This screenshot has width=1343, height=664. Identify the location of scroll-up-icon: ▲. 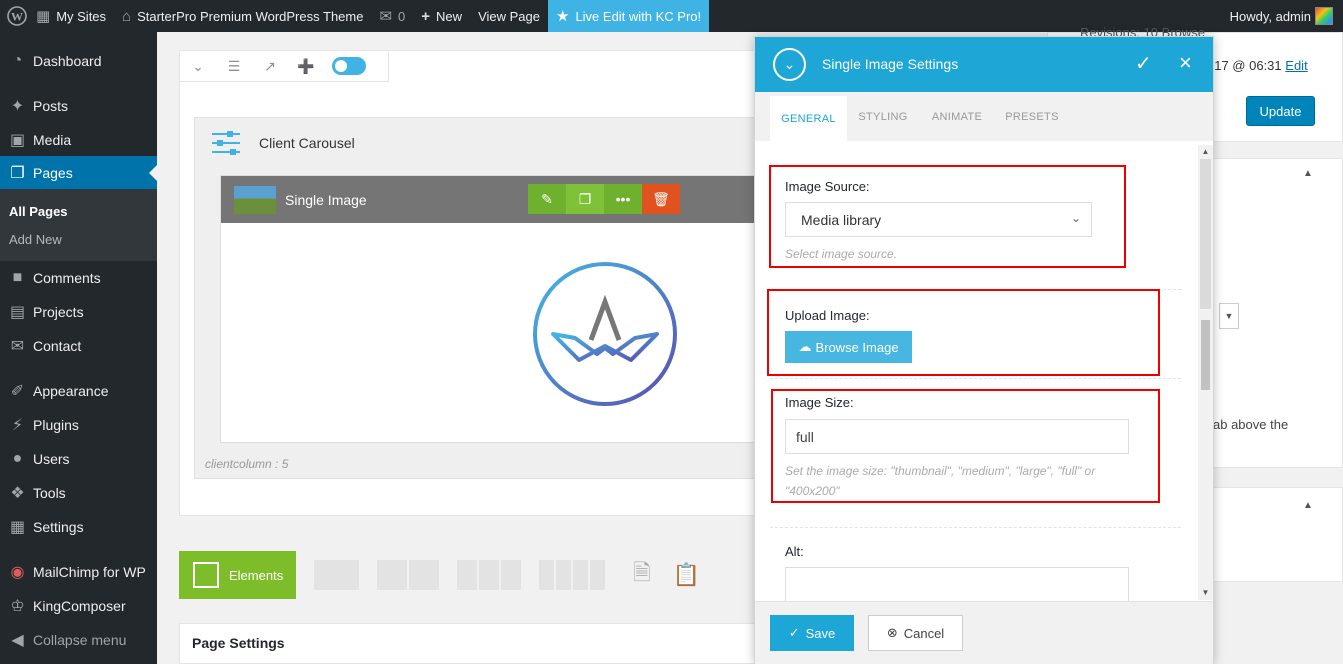
(1205, 152).